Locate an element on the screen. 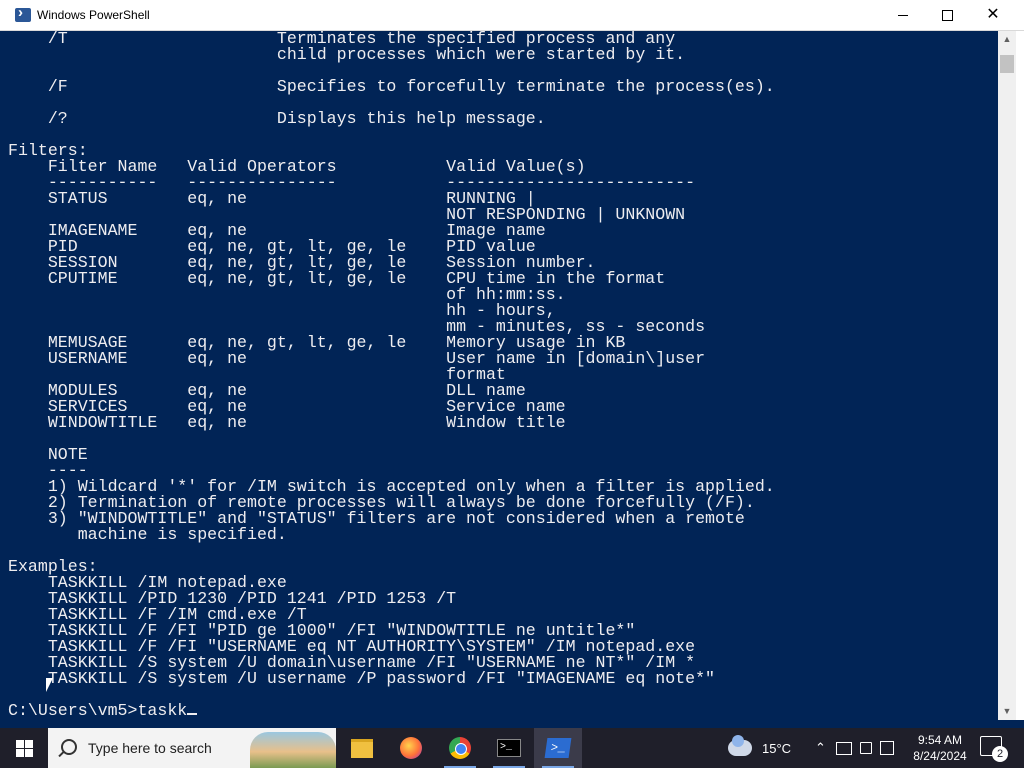  chrome-button is located at coordinates (460, 748).